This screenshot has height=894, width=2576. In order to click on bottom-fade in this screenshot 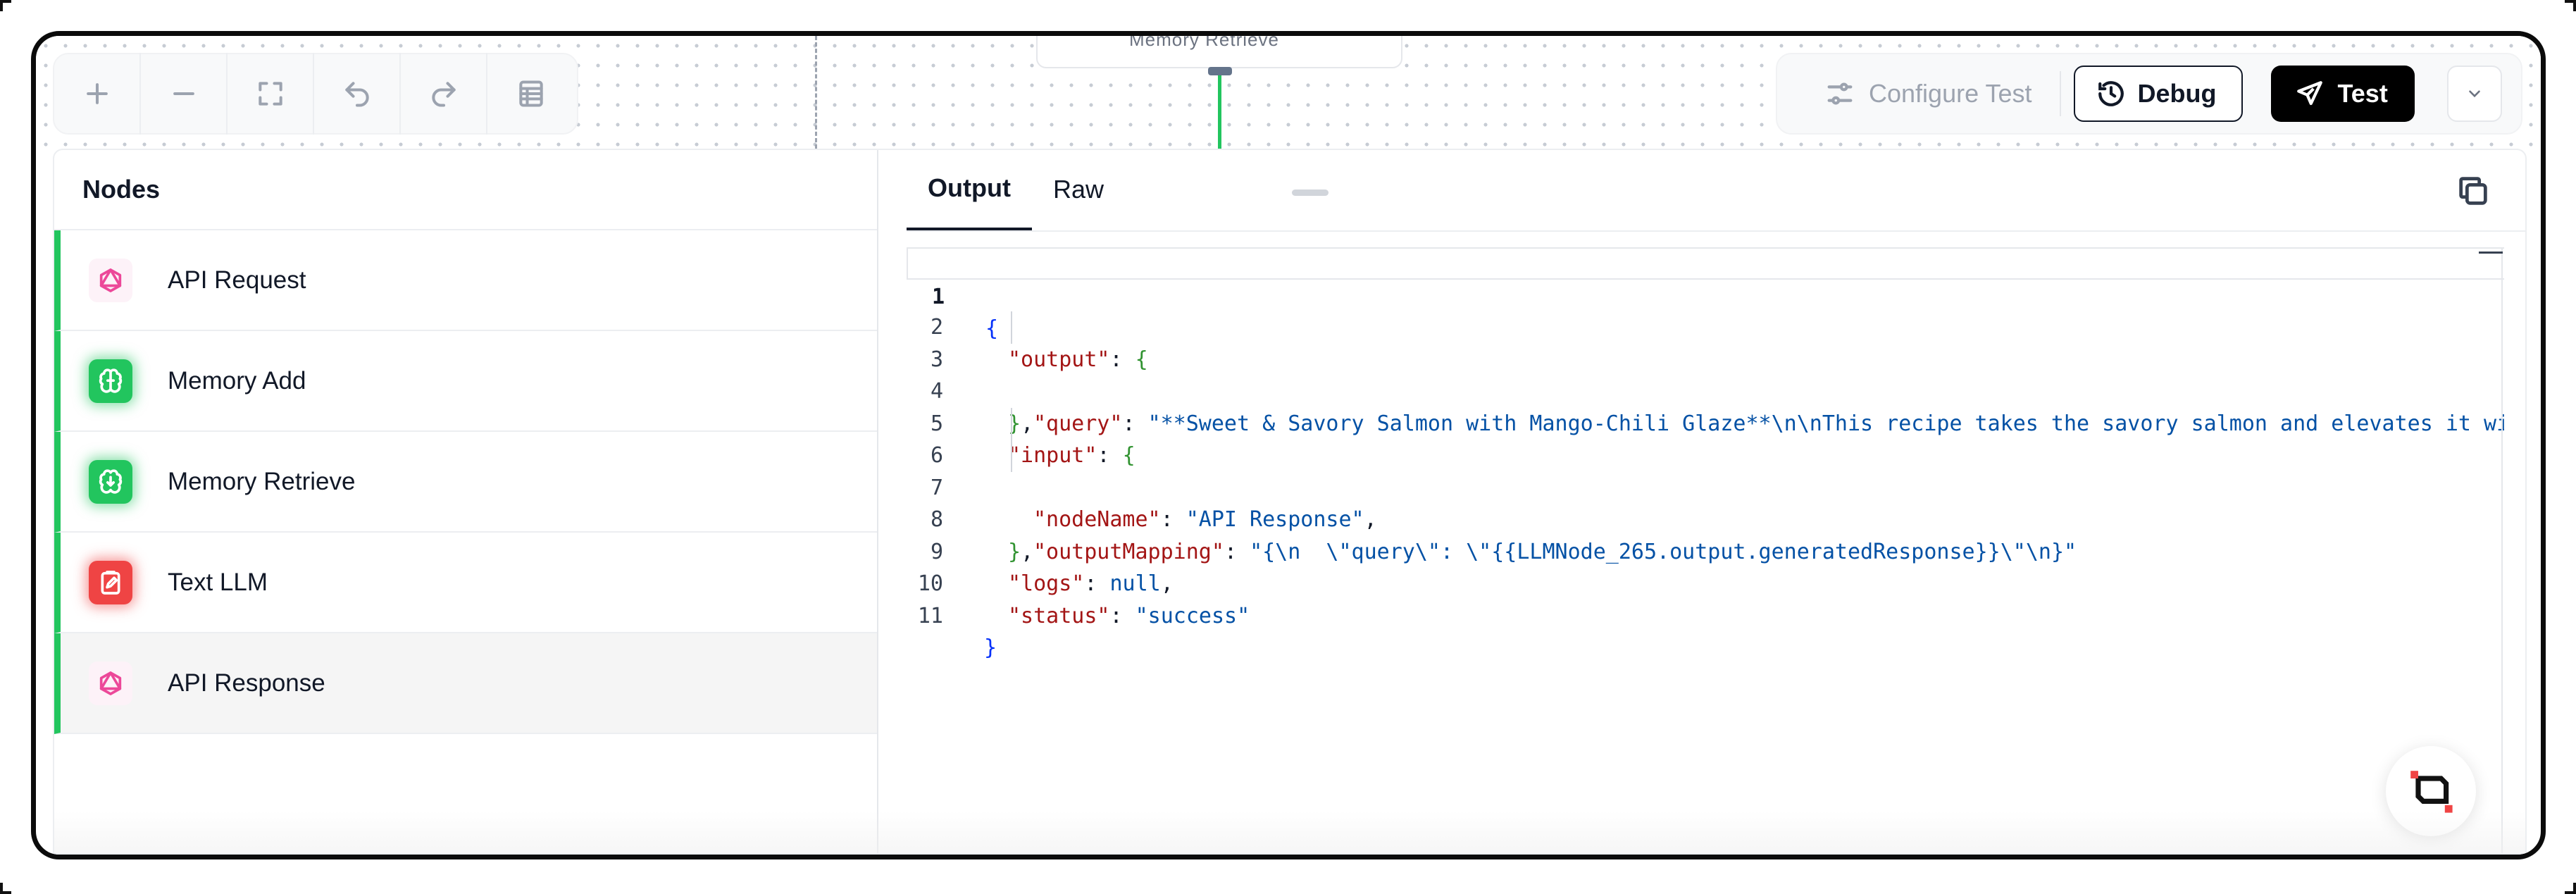, I will do `click(1289, 832)`.